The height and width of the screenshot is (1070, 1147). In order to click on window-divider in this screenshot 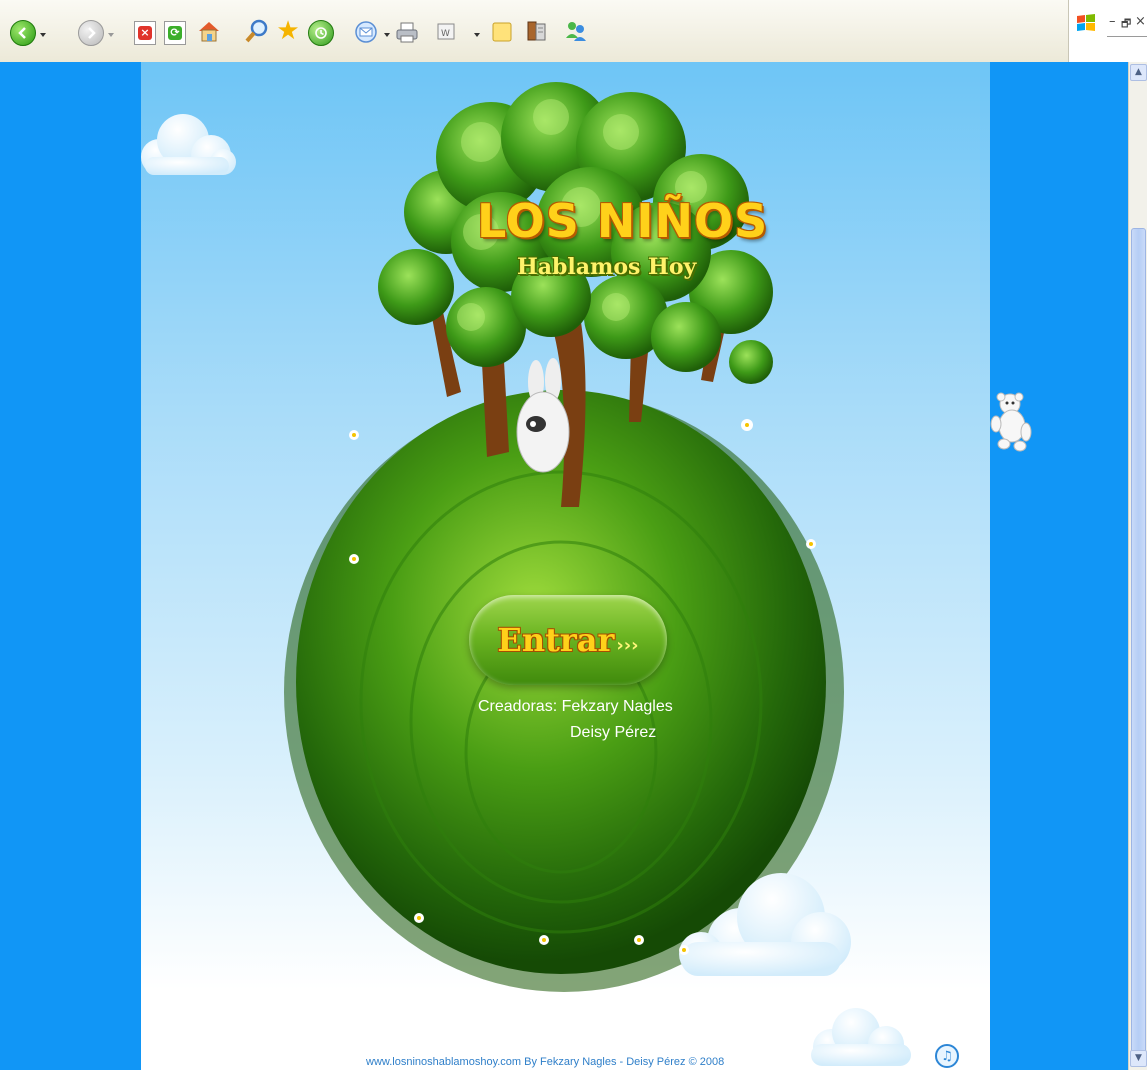, I will do `click(1127, 36)`.